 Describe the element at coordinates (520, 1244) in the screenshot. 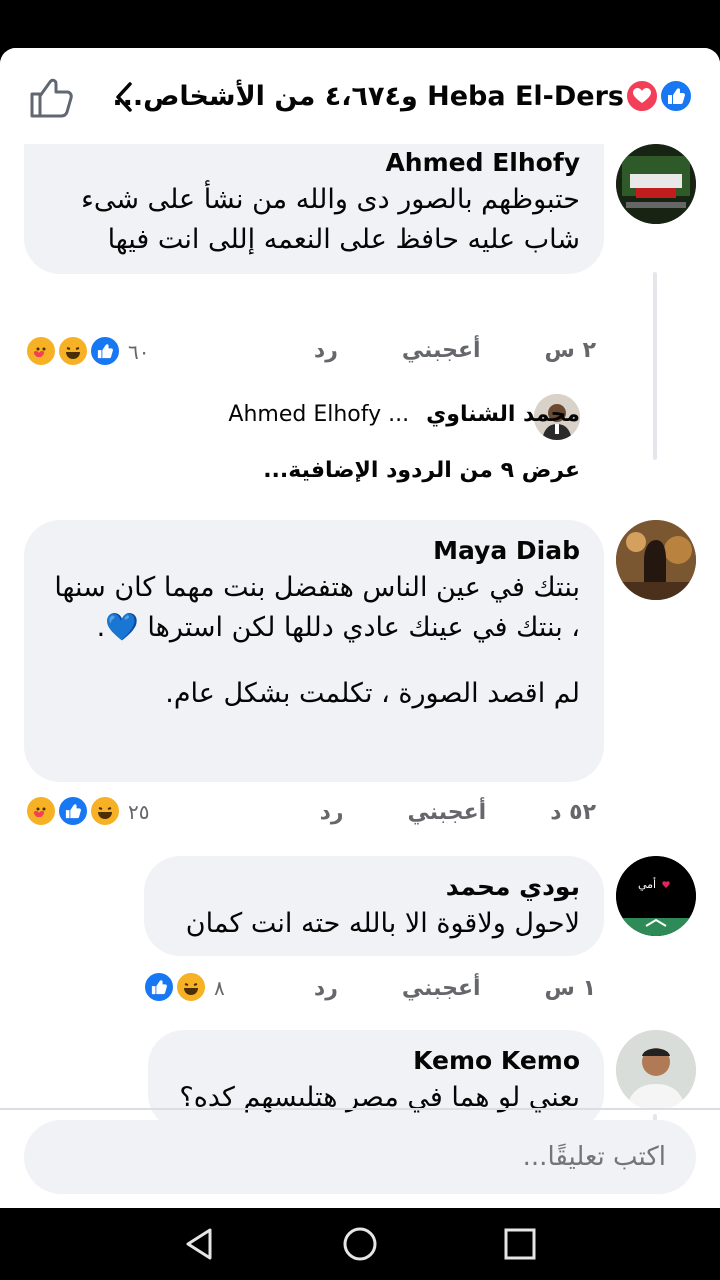

I see `nav-recents-icon` at that location.